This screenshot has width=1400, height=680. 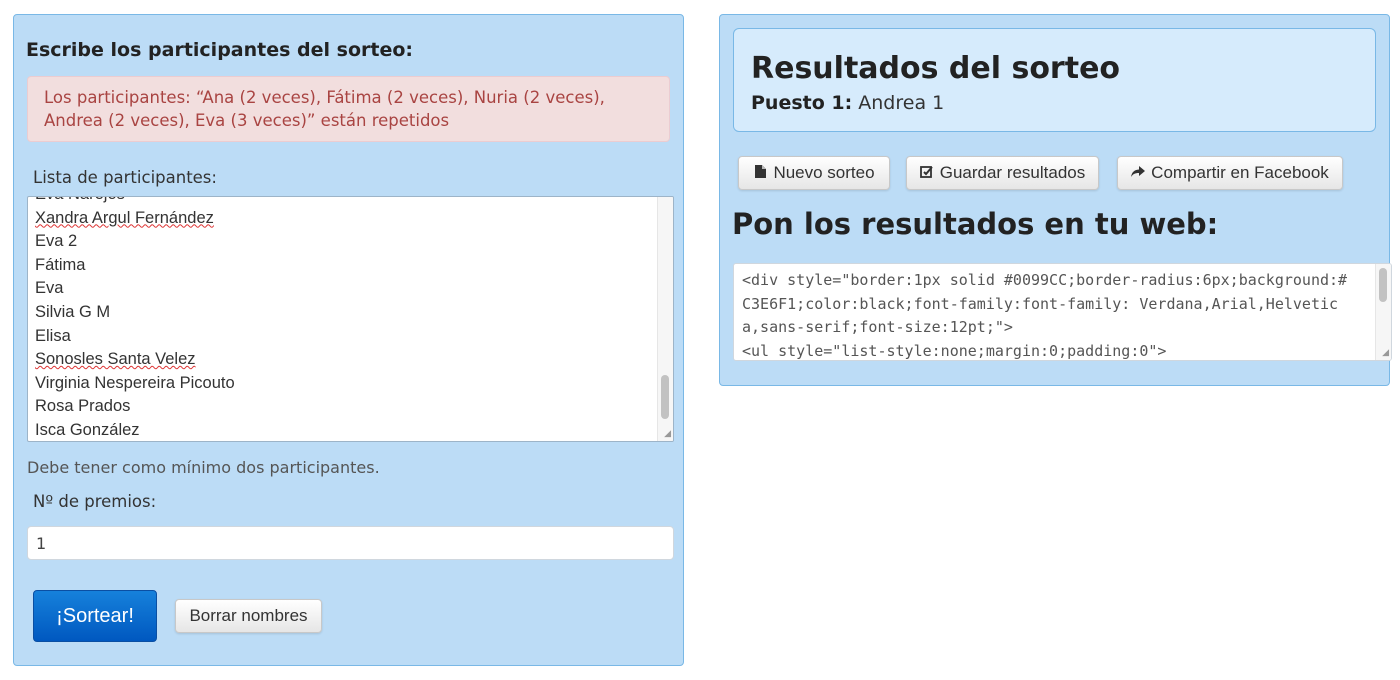 I want to click on scrollbar-thumb, so click(x=665, y=397).